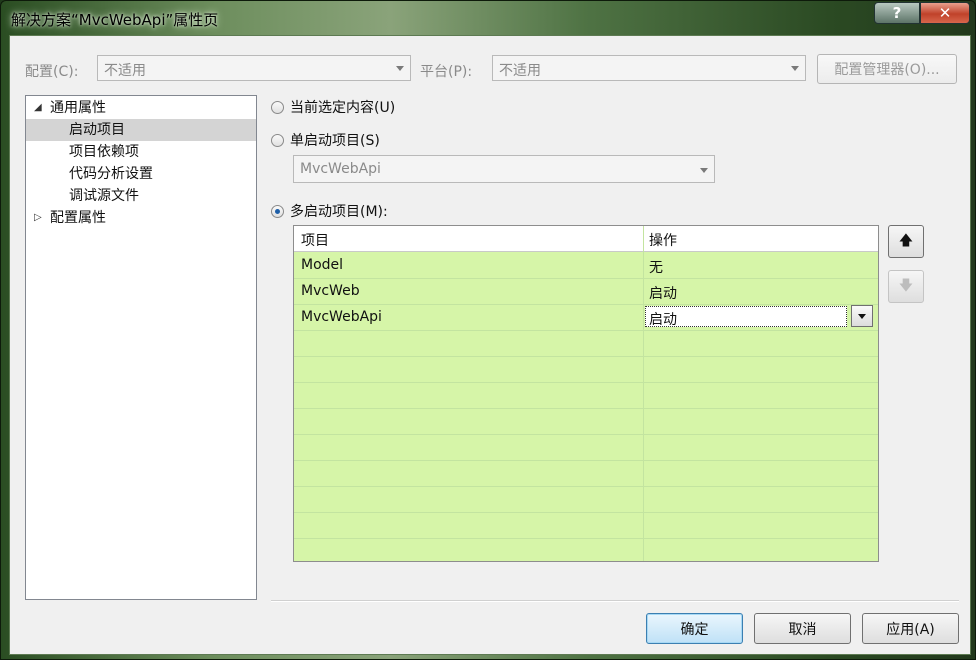  I want to click on tree-item-config-properties: ▷ 配置属性, so click(141, 218).